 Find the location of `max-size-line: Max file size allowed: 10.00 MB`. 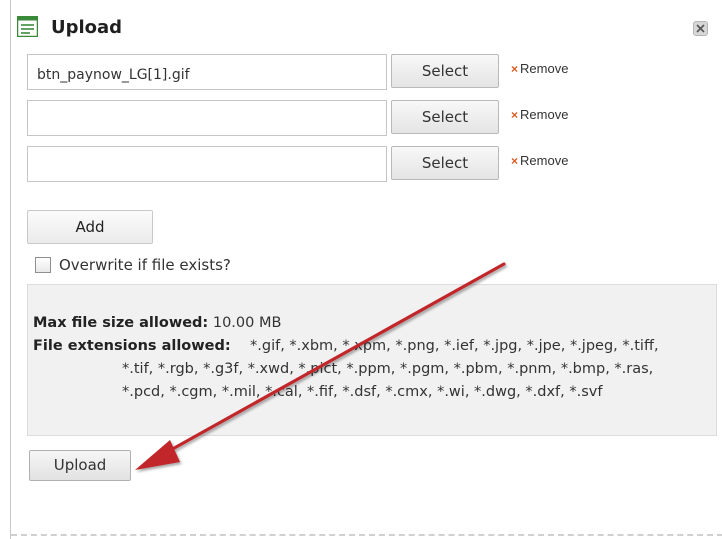

max-size-line: Max file size allowed: 10.00 MB is located at coordinates (157, 323).